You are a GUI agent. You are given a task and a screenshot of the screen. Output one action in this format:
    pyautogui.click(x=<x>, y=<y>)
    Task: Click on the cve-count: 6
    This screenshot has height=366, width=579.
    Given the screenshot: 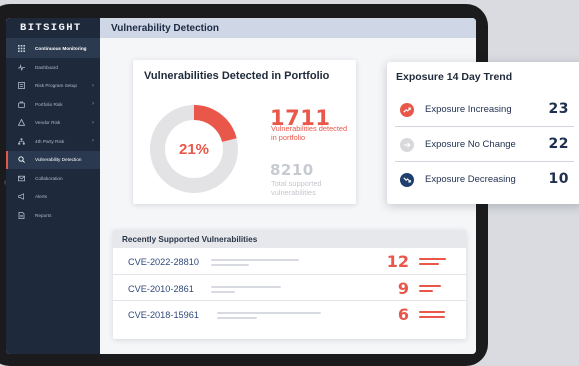 What is the action you would take?
    pyautogui.click(x=403, y=314)
    